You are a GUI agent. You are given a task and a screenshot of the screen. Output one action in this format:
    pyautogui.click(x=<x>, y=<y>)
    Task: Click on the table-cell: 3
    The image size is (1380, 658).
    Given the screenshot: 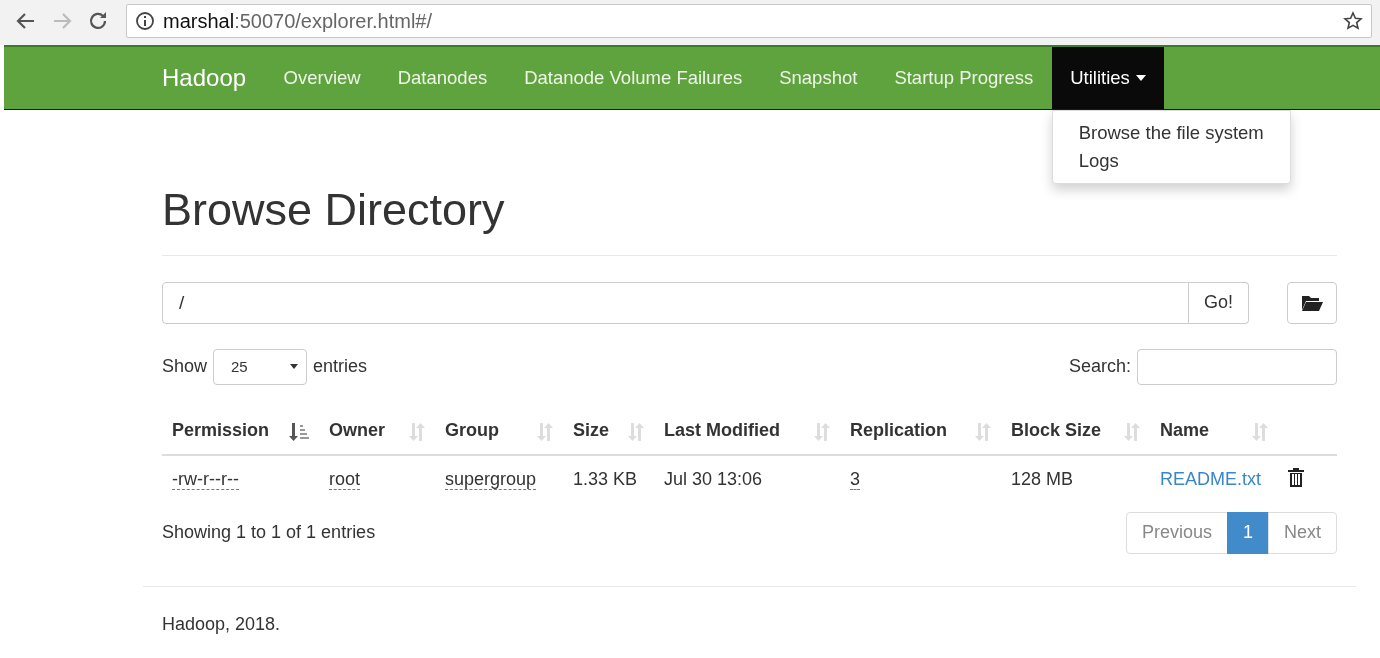 What is the action you would take?
    pyautogui.click(x=855, y=479)
    